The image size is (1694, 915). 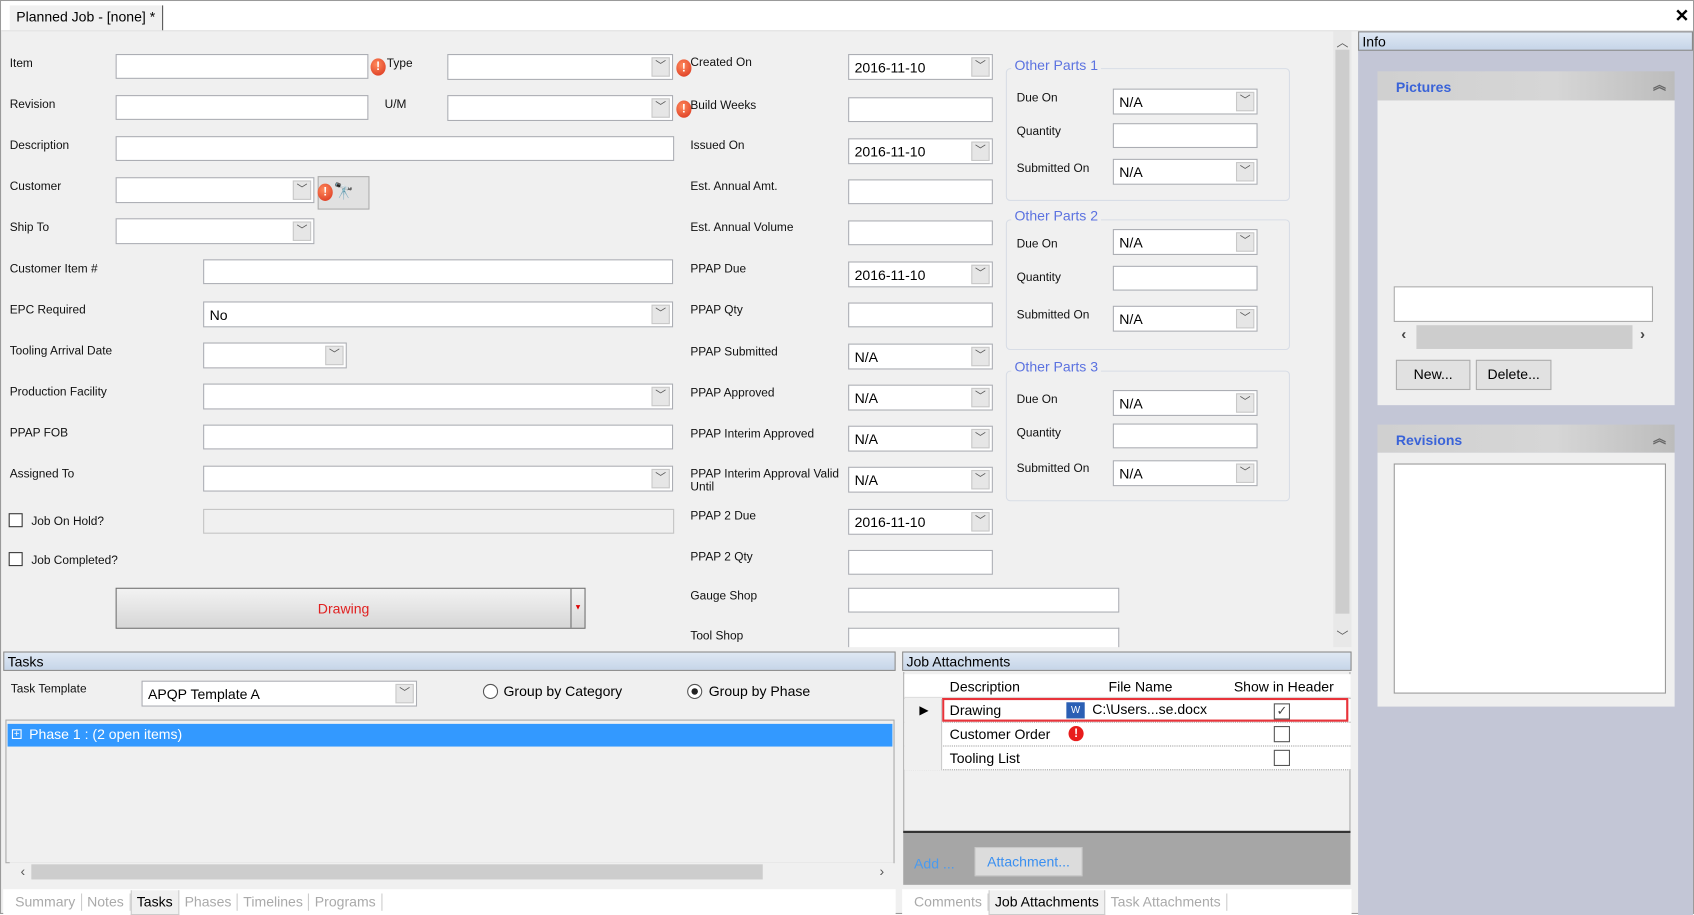 What do you see at coordinates (450, 735) in the screenshot?
I see `tree-row-phase-1: + Phase 1 : (2 open items)` at bounding box center [450, 735].